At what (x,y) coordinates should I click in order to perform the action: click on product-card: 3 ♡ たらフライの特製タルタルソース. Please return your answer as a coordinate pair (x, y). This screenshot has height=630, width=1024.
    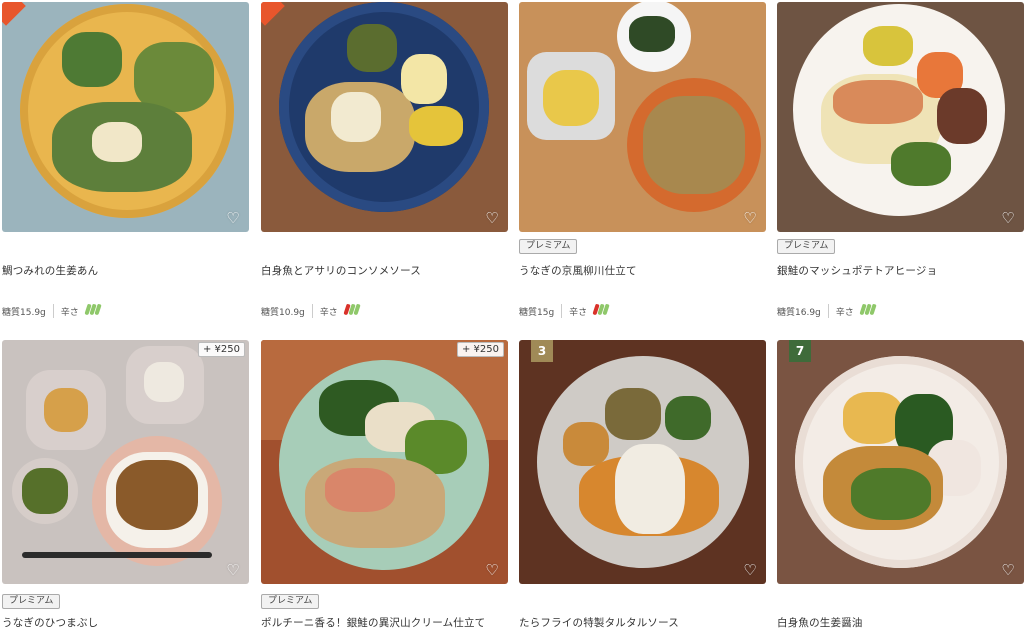
    Looking at the image, I should click on (642, 484).